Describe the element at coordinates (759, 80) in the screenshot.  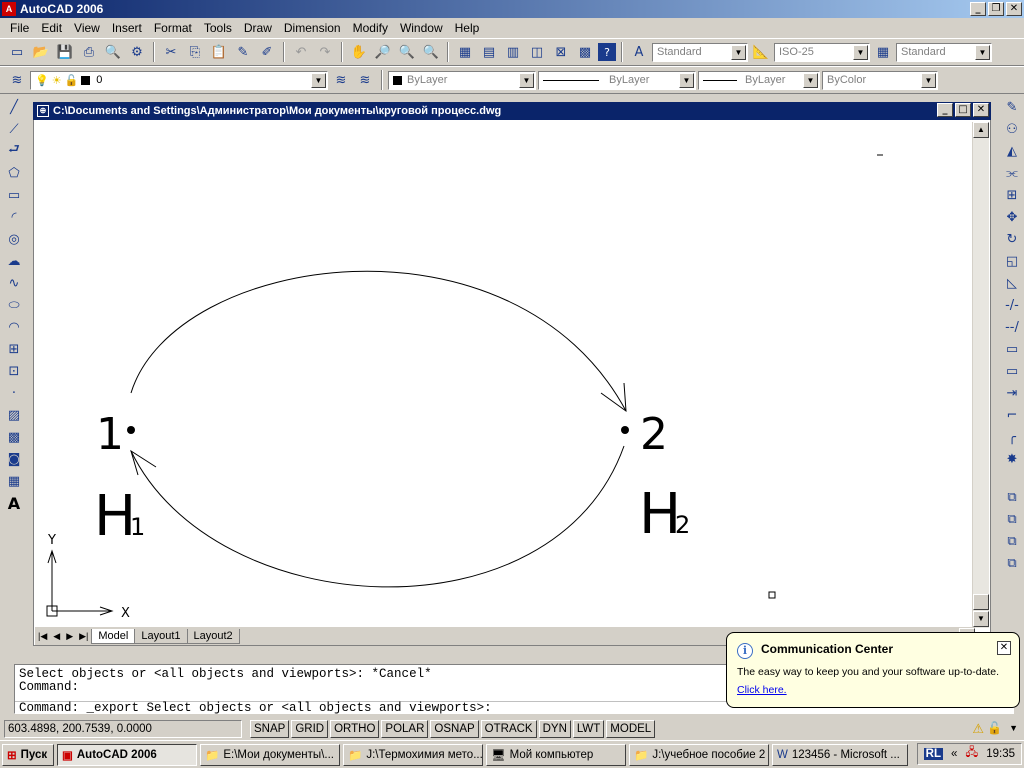
I see `lineweight-combo: ByLayer ▼` at that location.